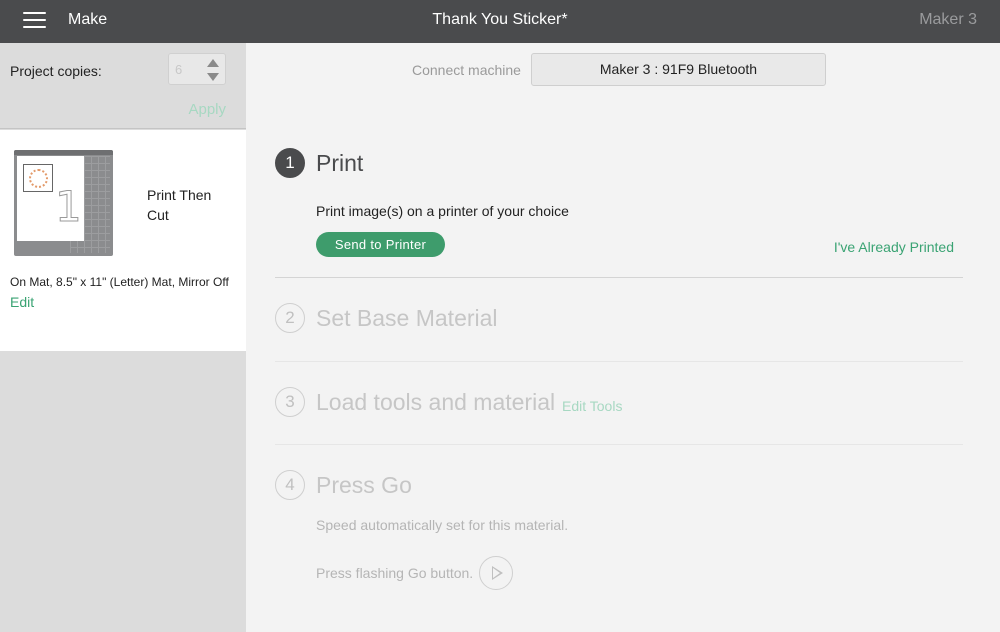  Describe the element at coordinates (22, 302) in the screenshot. I see `mat-edit-link: Edit` at that location.